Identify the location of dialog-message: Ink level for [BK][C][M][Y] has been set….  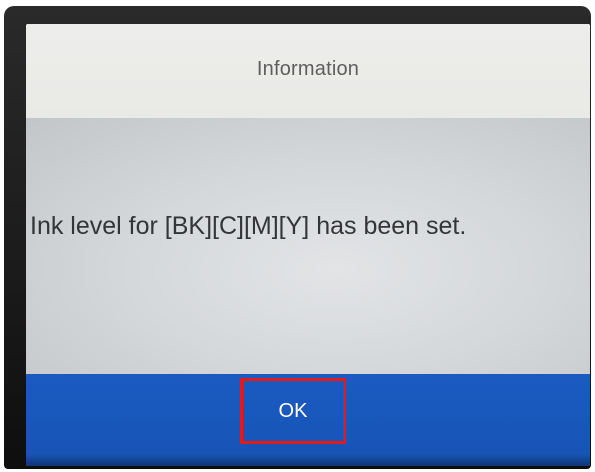
(248, 226).